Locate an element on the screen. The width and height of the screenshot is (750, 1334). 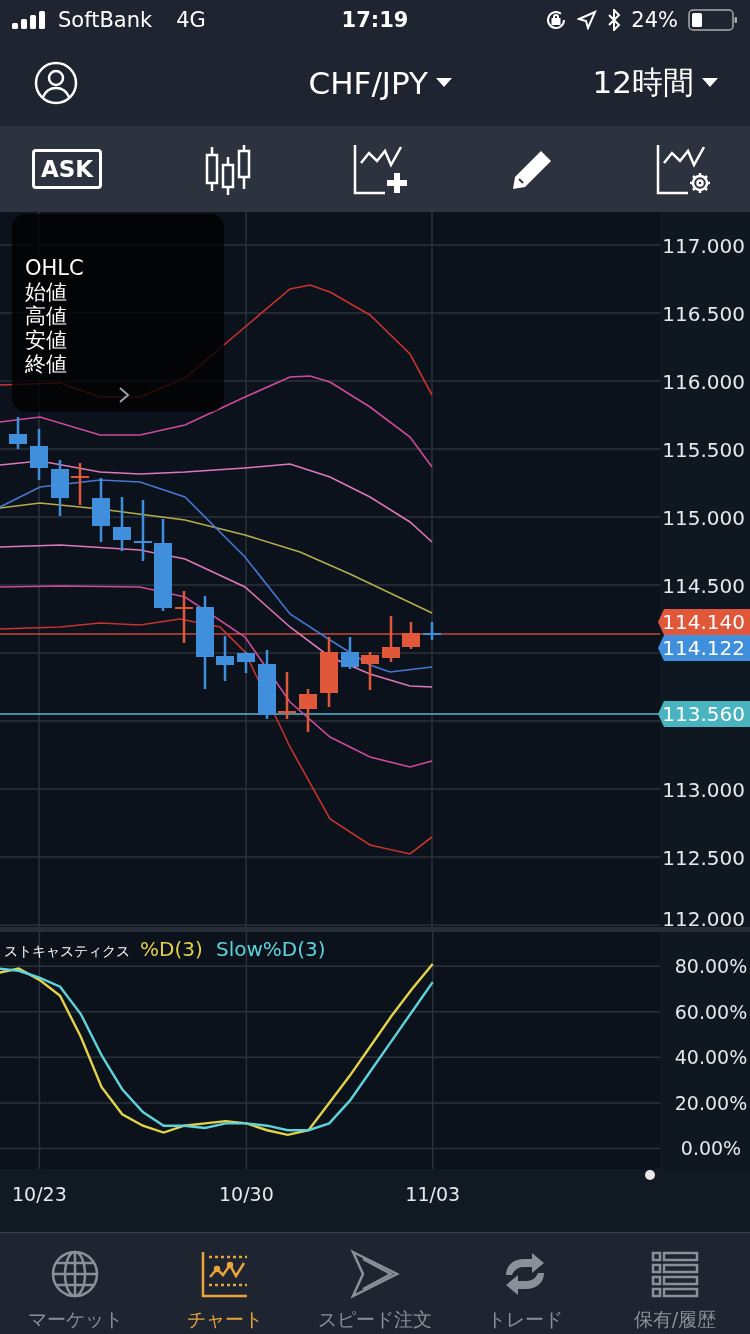
tab-bar-item: スピード注文 is located at coordinates (375, 1283).